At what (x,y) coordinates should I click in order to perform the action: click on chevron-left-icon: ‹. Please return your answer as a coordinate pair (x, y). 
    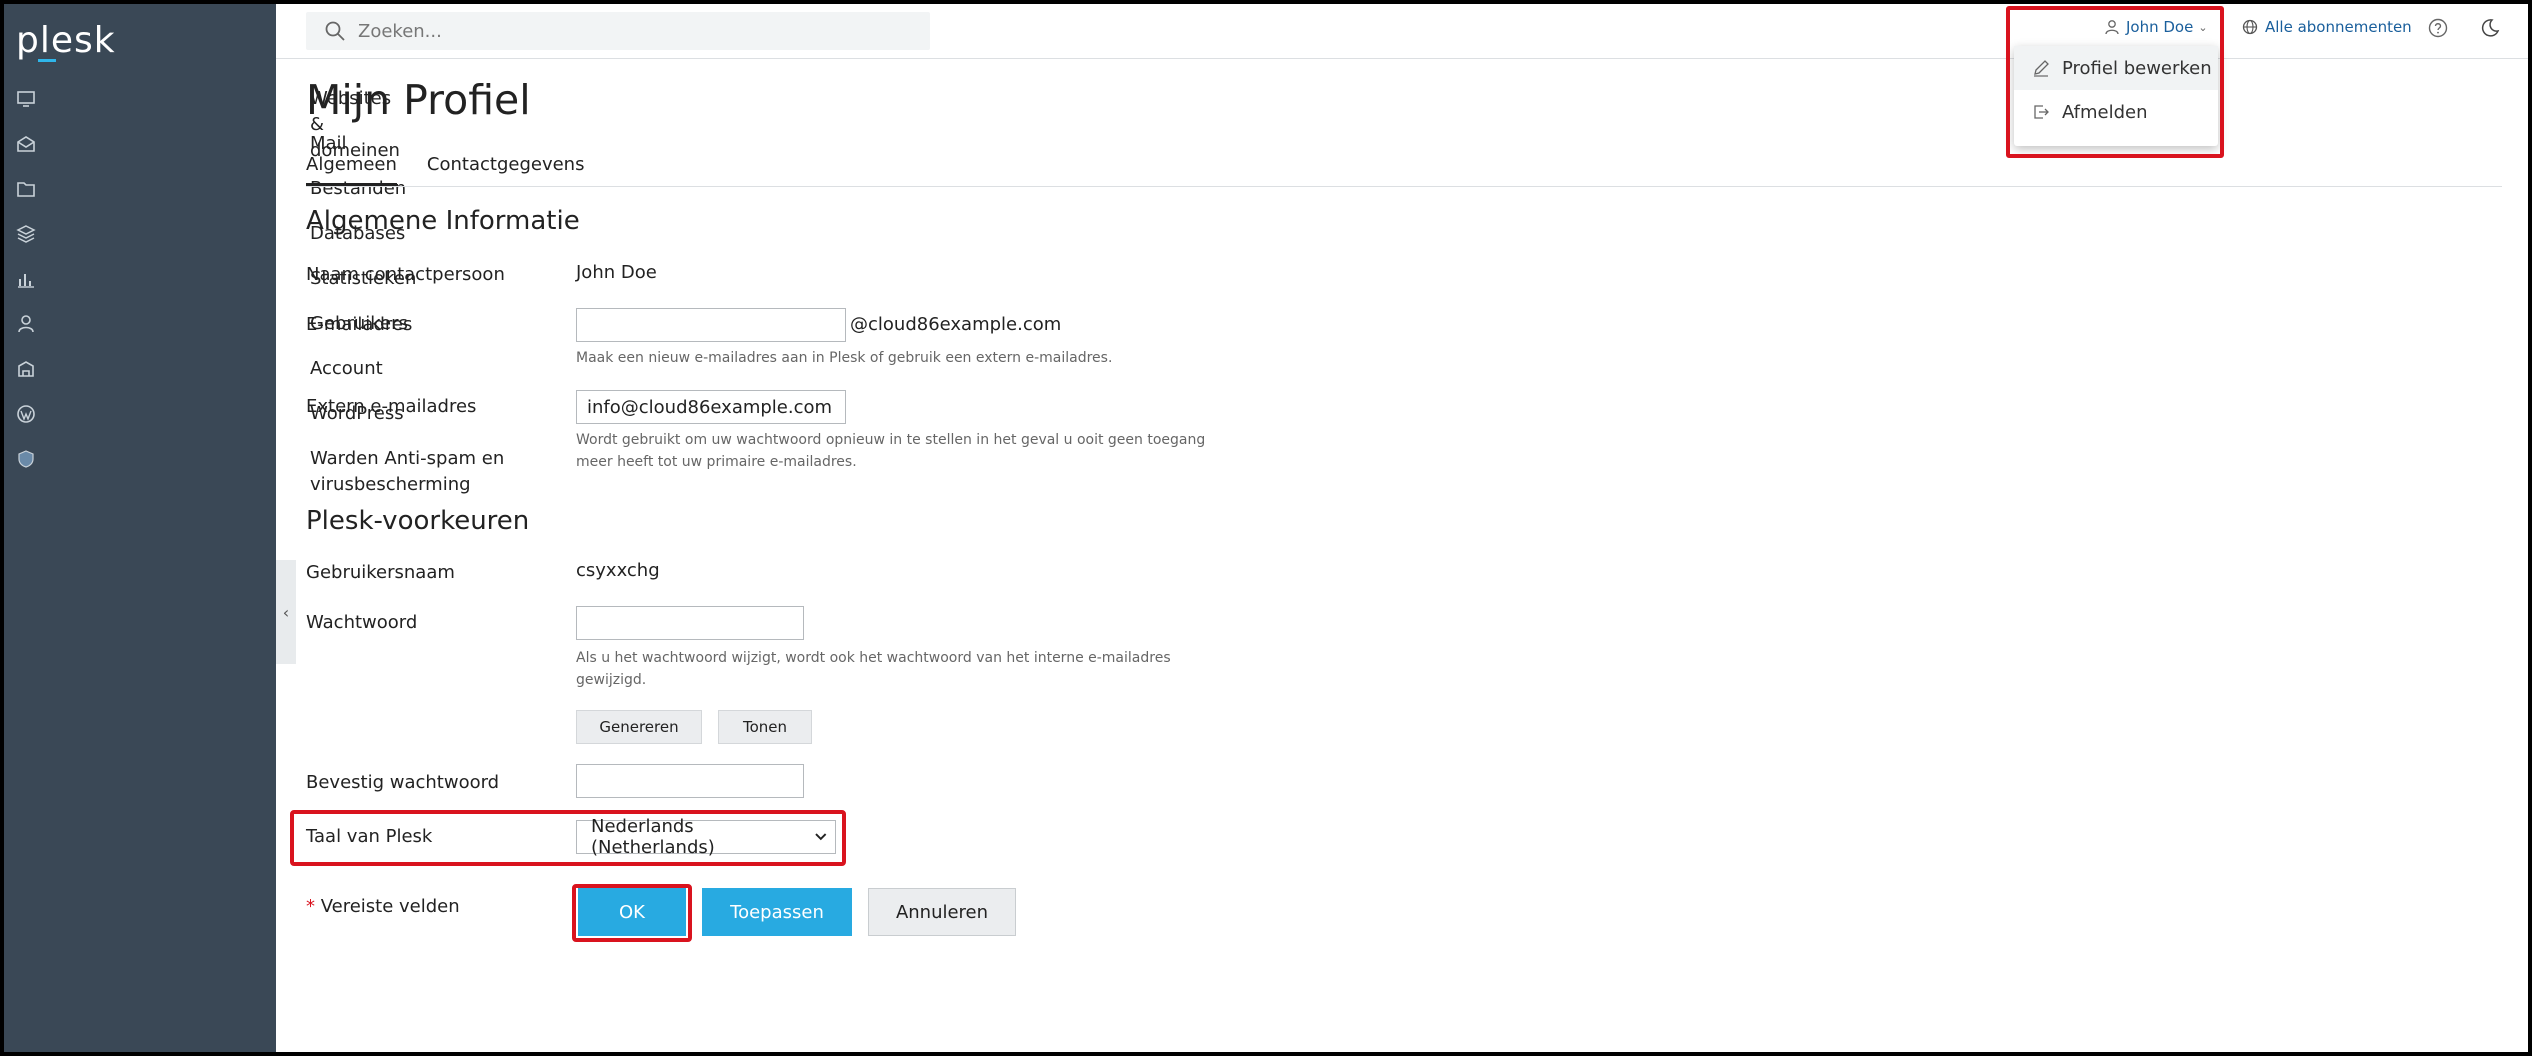
    Looking at the image, I should click on (286, 612).